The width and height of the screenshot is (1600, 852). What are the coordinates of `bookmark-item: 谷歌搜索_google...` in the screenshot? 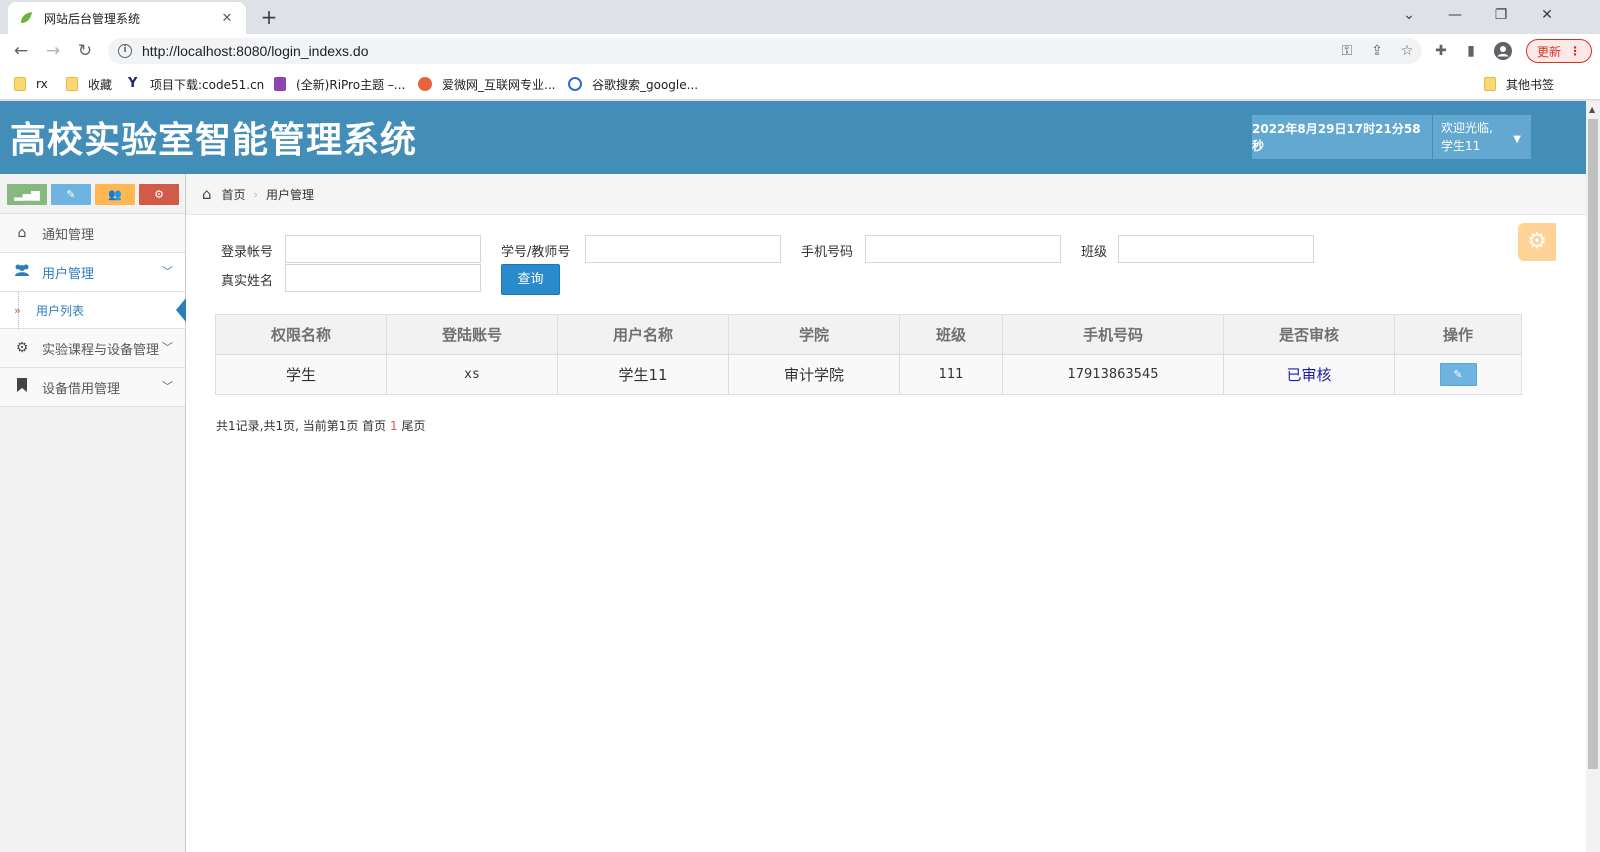 It's located at (633, 84).